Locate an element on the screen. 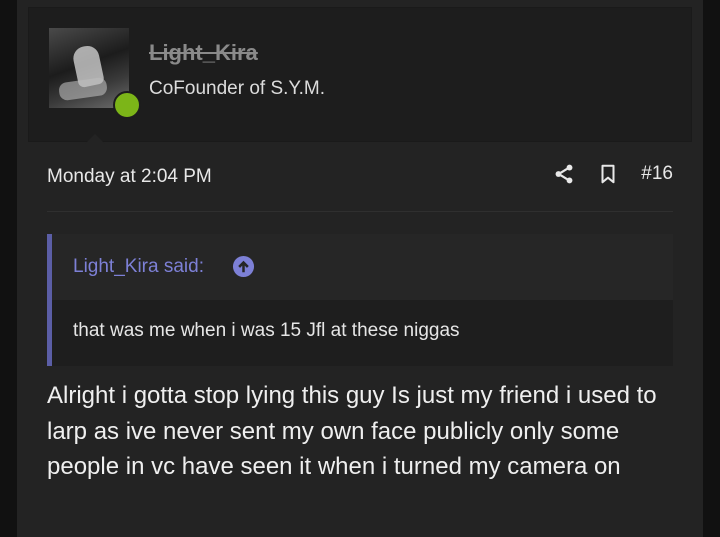  post-actions: #16 is located at coordinates (613, 174).